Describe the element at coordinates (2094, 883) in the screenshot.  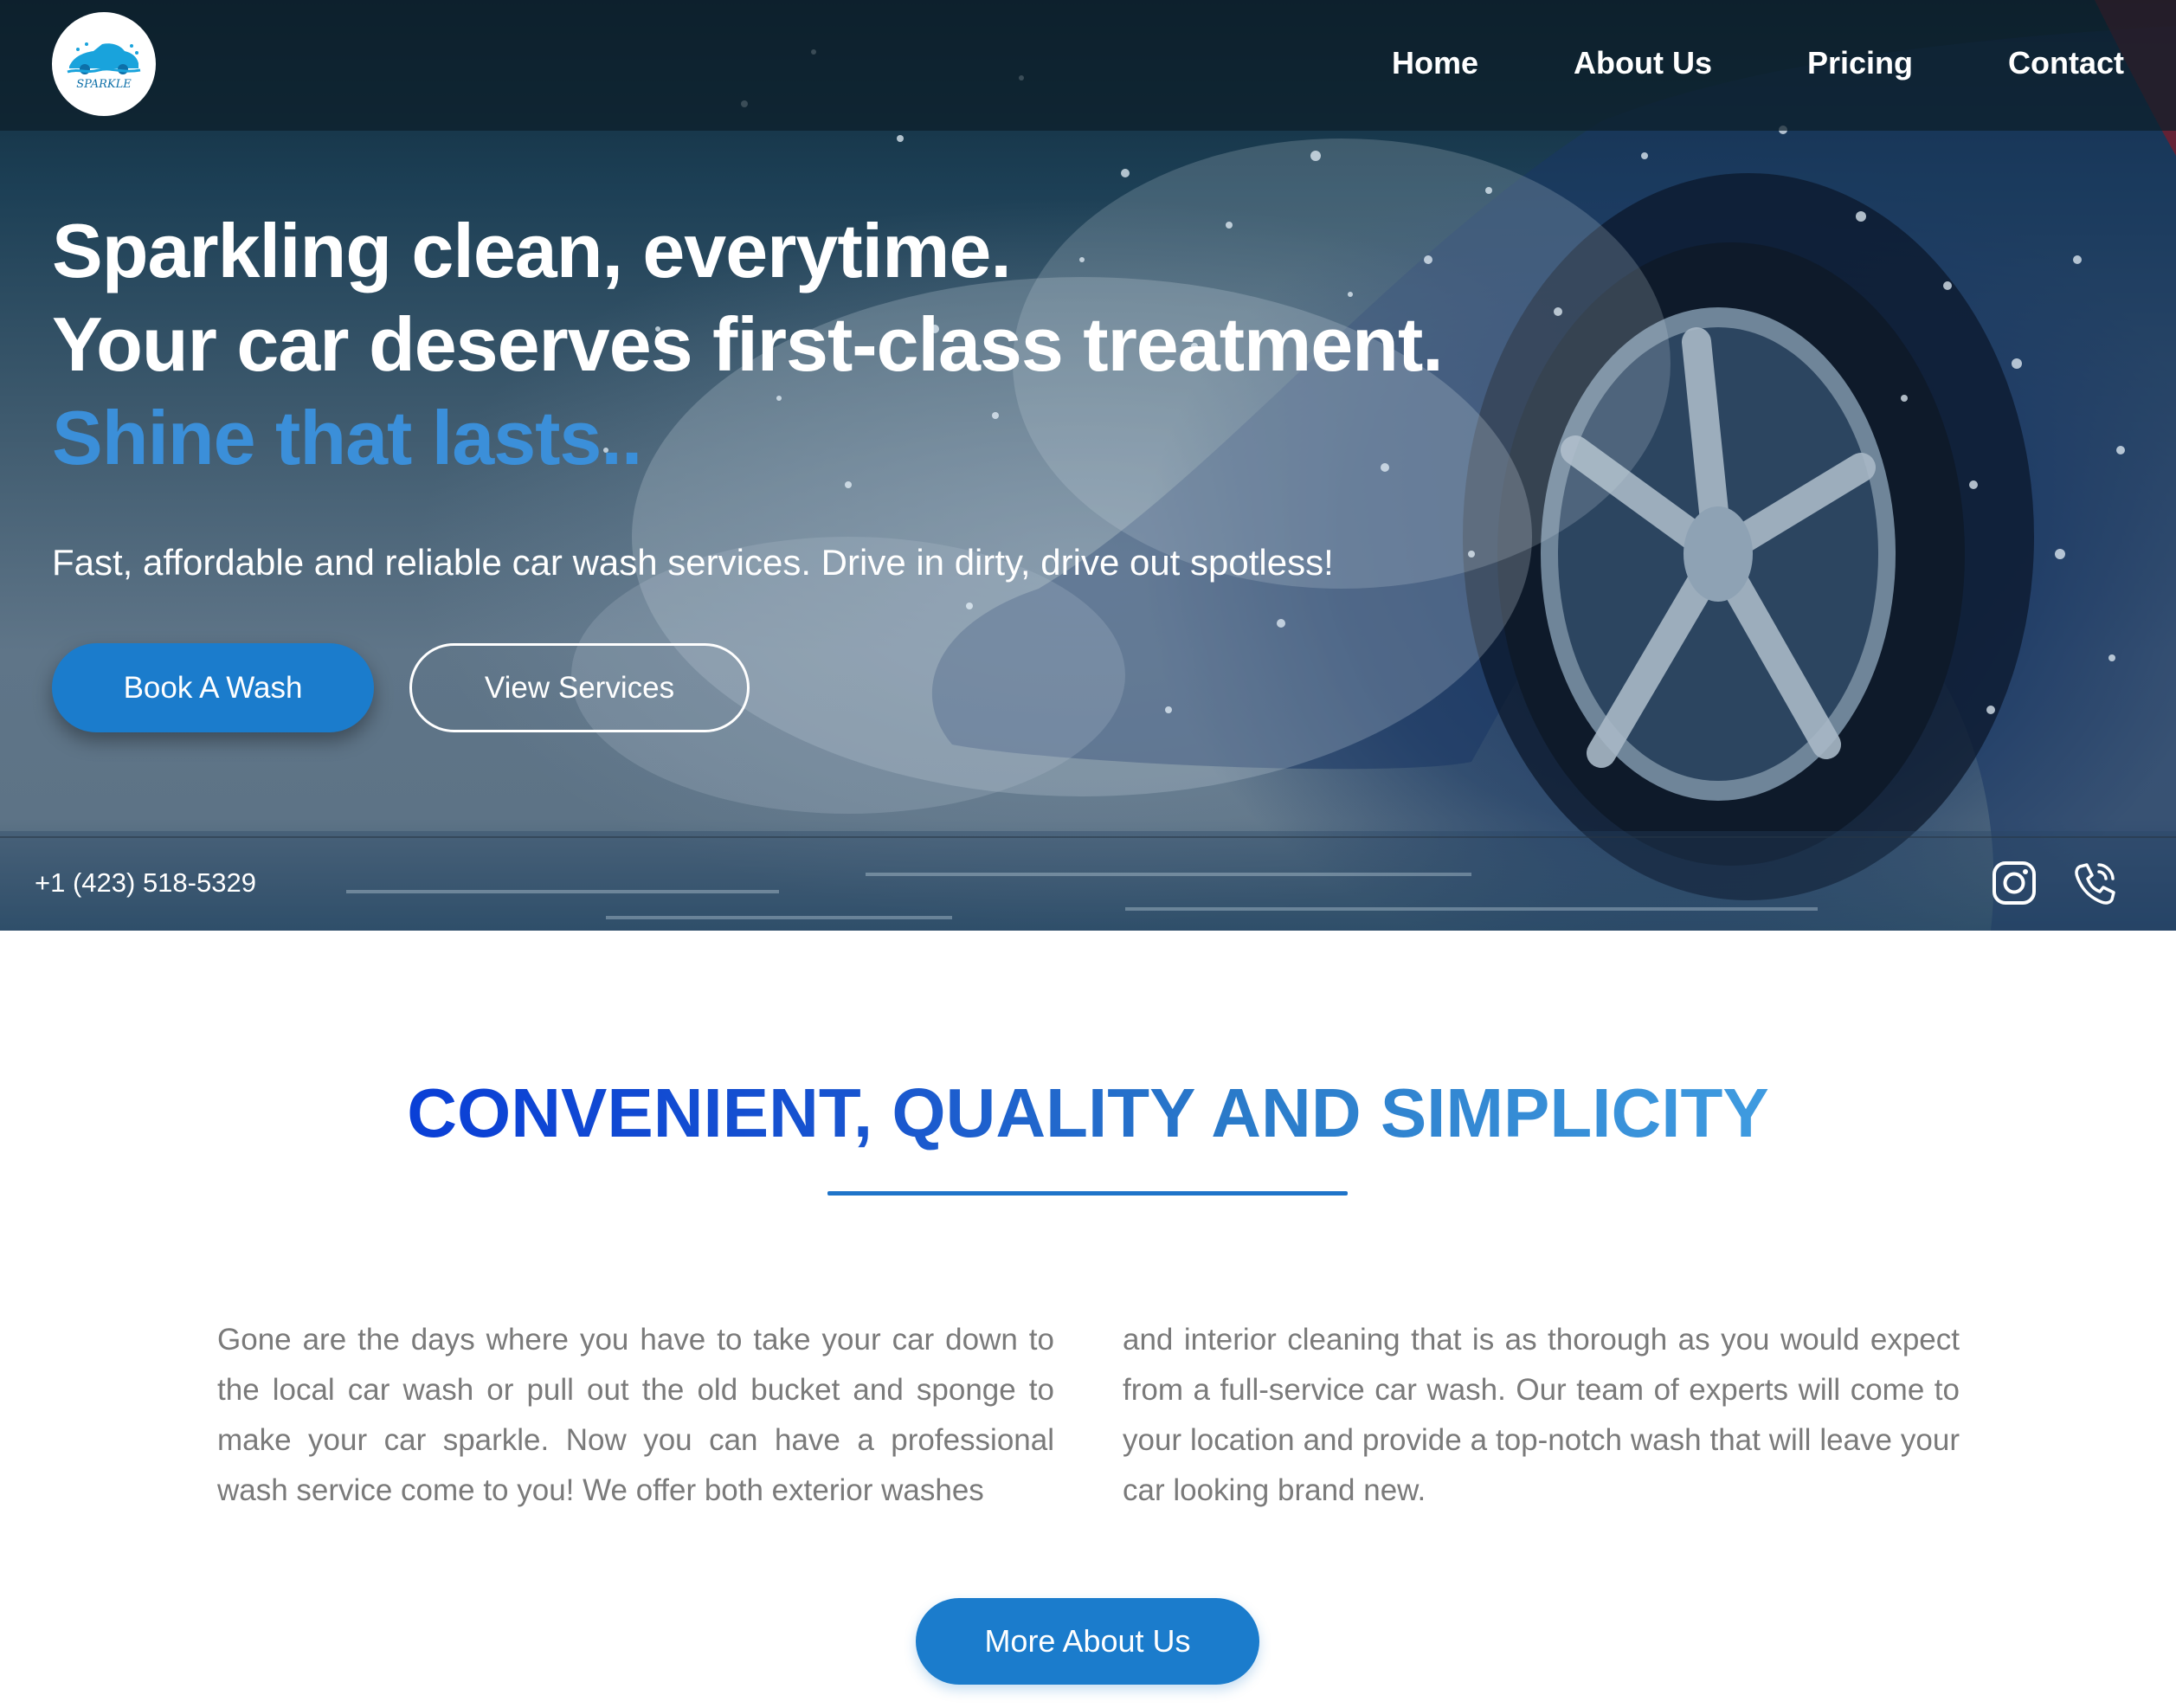
I see `phone-icon` at that location.